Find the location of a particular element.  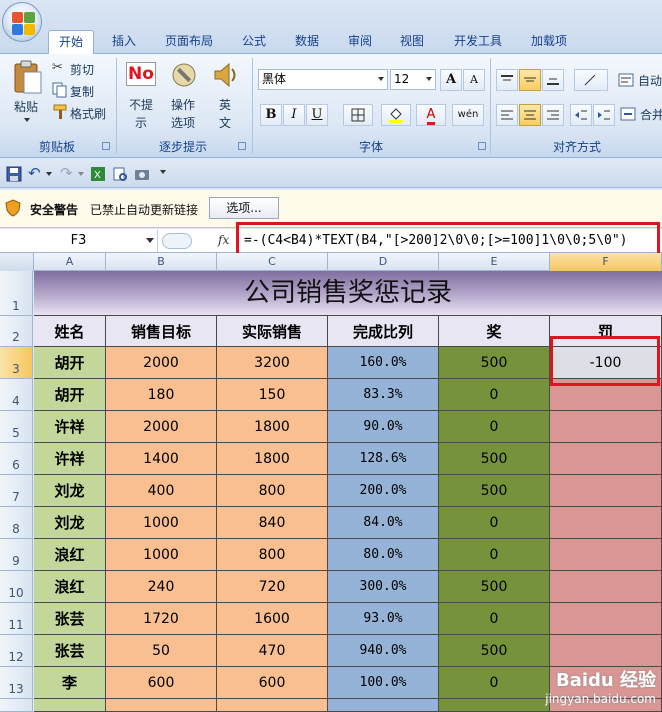

actual-cell: 3200 is located at coordinates (272, 363).